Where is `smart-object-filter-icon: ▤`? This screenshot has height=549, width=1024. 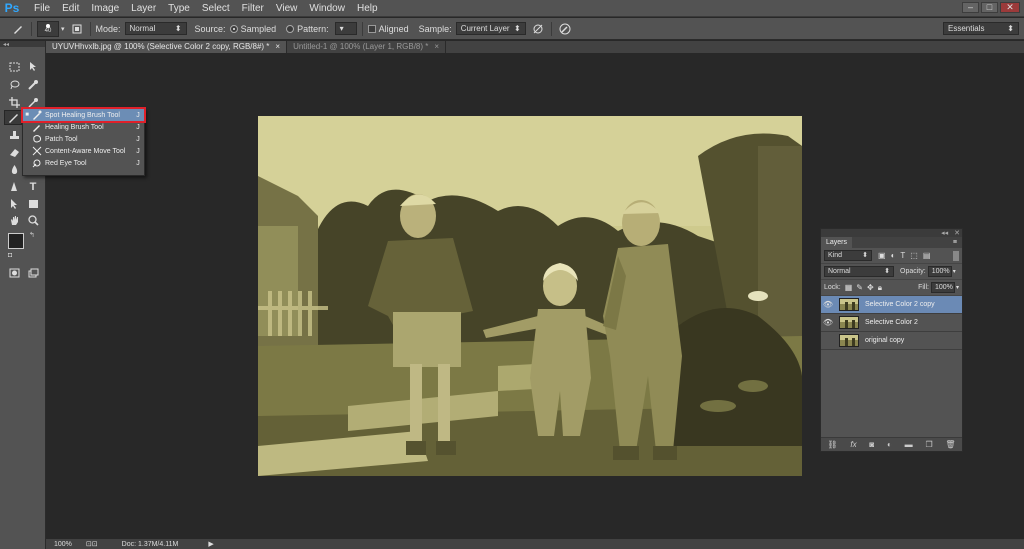 smart-object-filter-icon: ▤ is located at coordinates (927, 255).